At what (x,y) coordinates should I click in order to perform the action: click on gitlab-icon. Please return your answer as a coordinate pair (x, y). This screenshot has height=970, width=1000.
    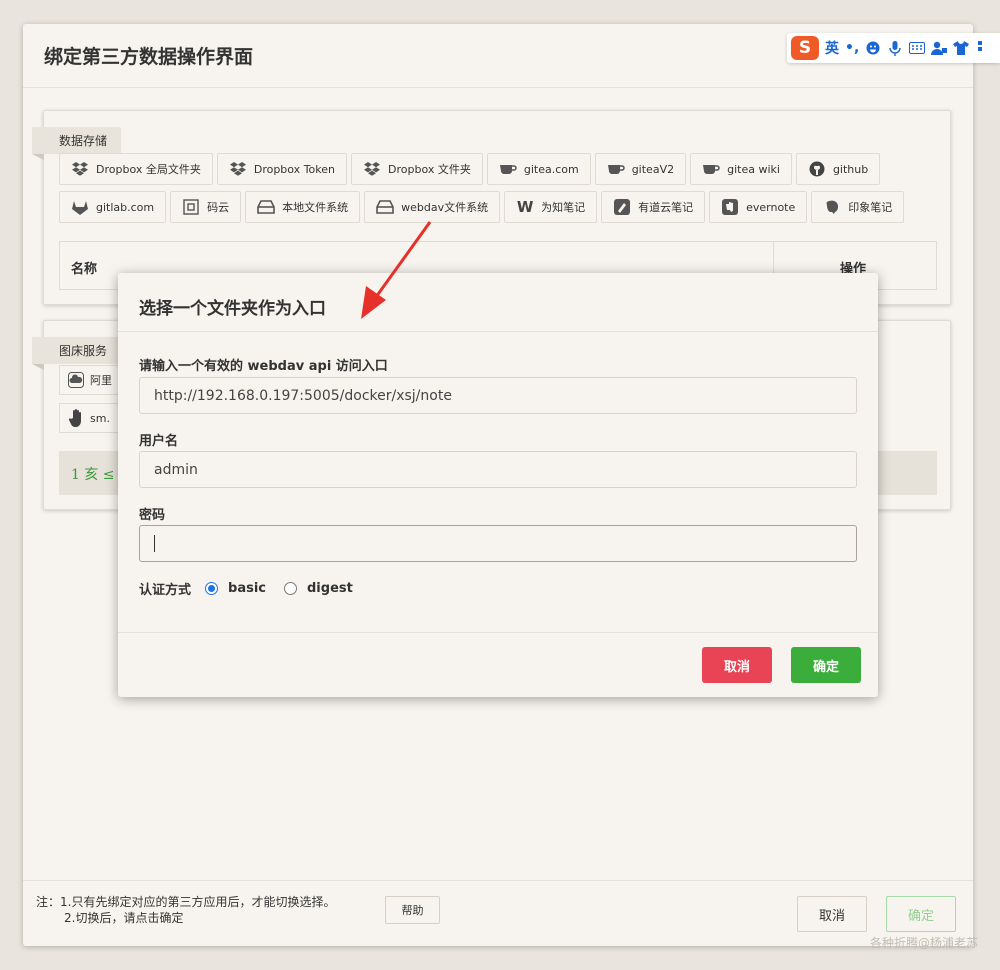
    Looking at the image, I should click on (80, 207).